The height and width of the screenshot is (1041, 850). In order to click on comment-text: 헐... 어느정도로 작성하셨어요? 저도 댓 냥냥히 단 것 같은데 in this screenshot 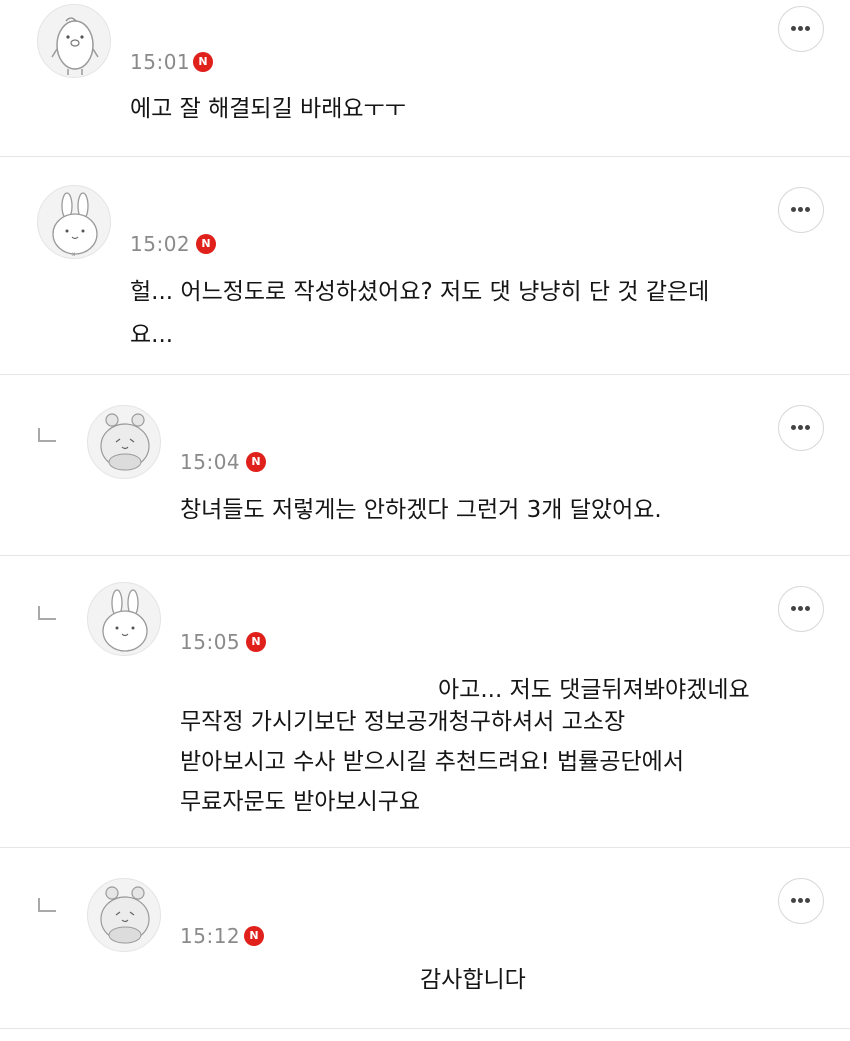, I will do `click(420, 292)`.